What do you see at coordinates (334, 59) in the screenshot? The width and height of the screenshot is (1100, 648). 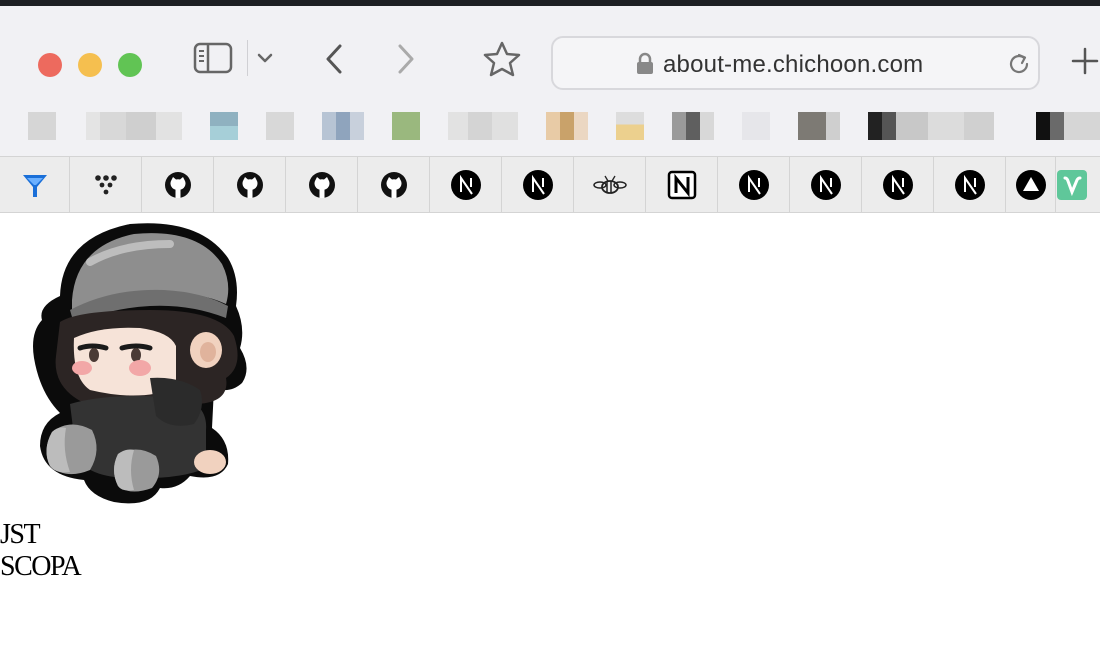 I see `back-arrow-icon` at bounding box center [334, 59].